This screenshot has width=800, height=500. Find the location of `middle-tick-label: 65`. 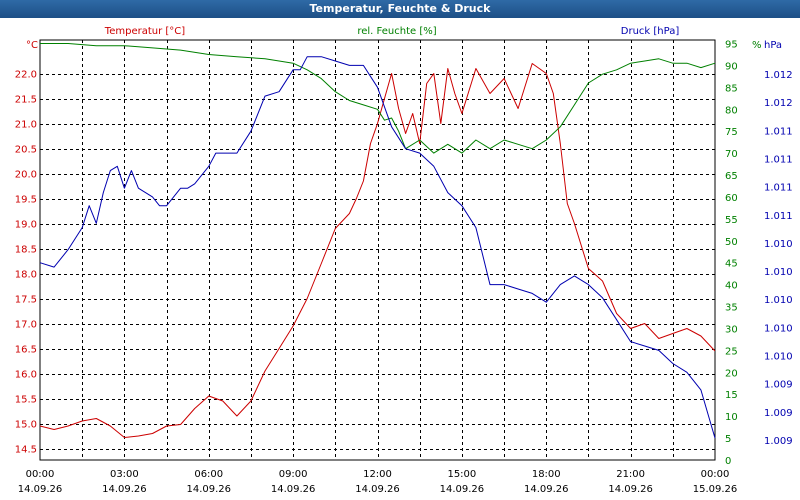

middle-tick-label: 65 is located at coordinates (731, 176).